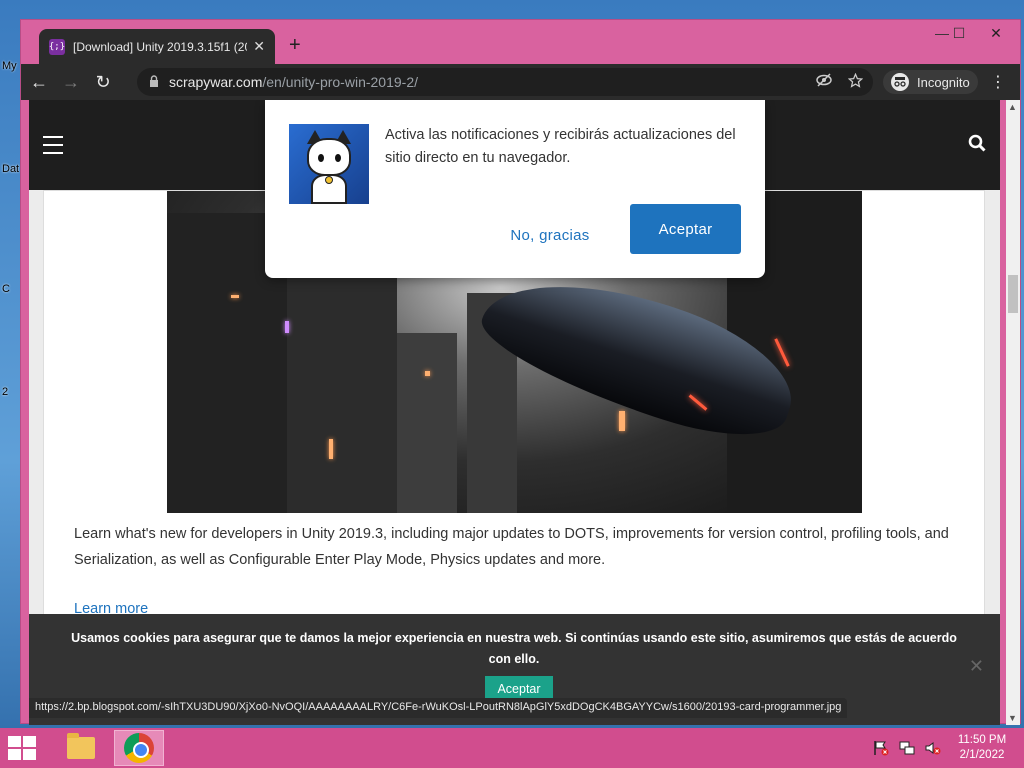 The height and width of the screenshot is (768, 1024). What do you see at coordinates (505, 82) in the screenshot?
I see `address-bar: scrapywar.com/en/unity-pro-win-2019-2/` at bounding box center [505, 82].